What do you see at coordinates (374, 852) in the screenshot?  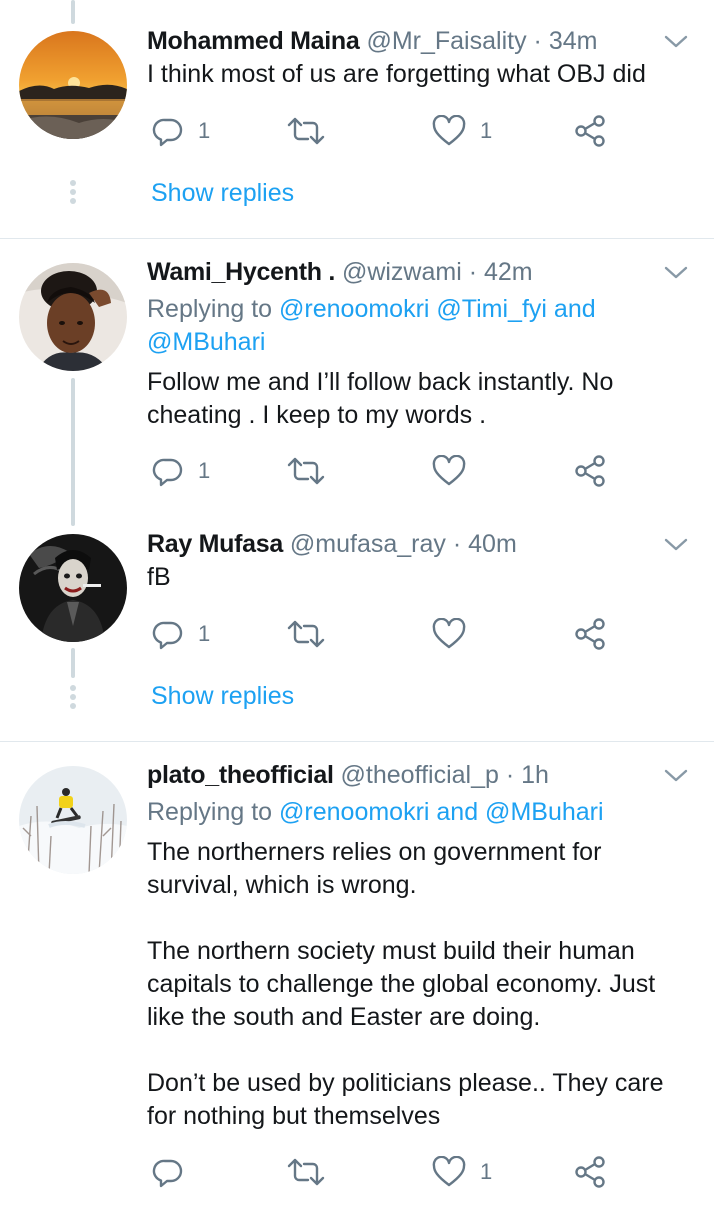 I see `text-line: The northerners relies on government for` at bounding box center [374, 852].